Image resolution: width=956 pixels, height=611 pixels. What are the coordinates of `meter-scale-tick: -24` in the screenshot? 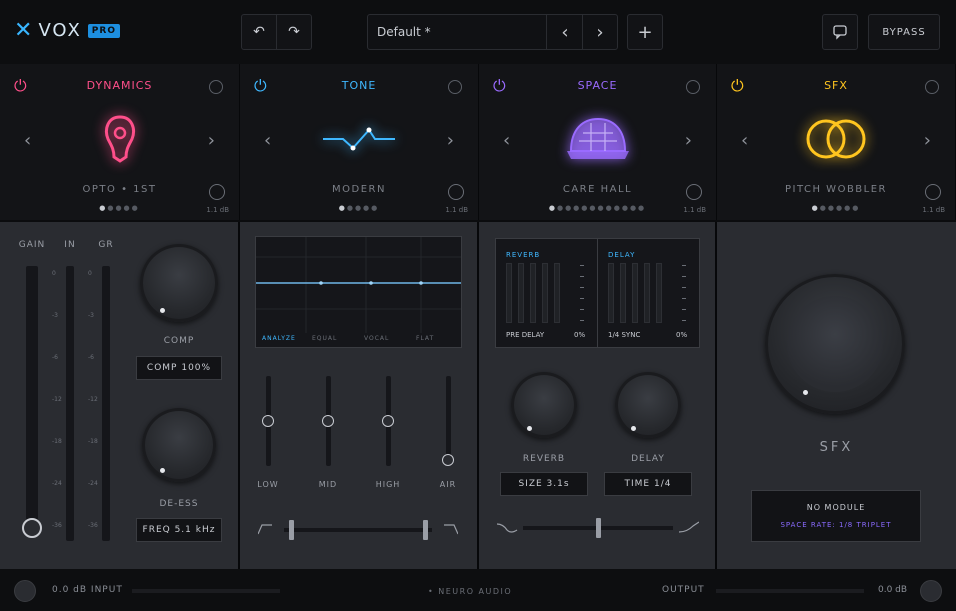 It's located at (93, 483).